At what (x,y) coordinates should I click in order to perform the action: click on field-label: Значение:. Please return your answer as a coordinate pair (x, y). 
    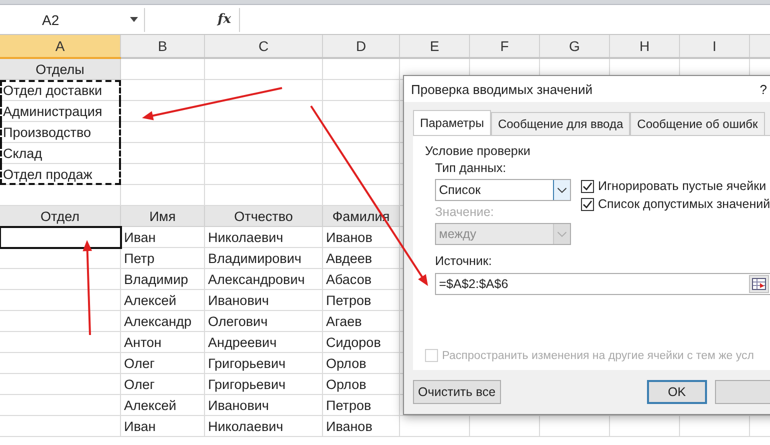
    Looking at the image, I should click on (465, 212).